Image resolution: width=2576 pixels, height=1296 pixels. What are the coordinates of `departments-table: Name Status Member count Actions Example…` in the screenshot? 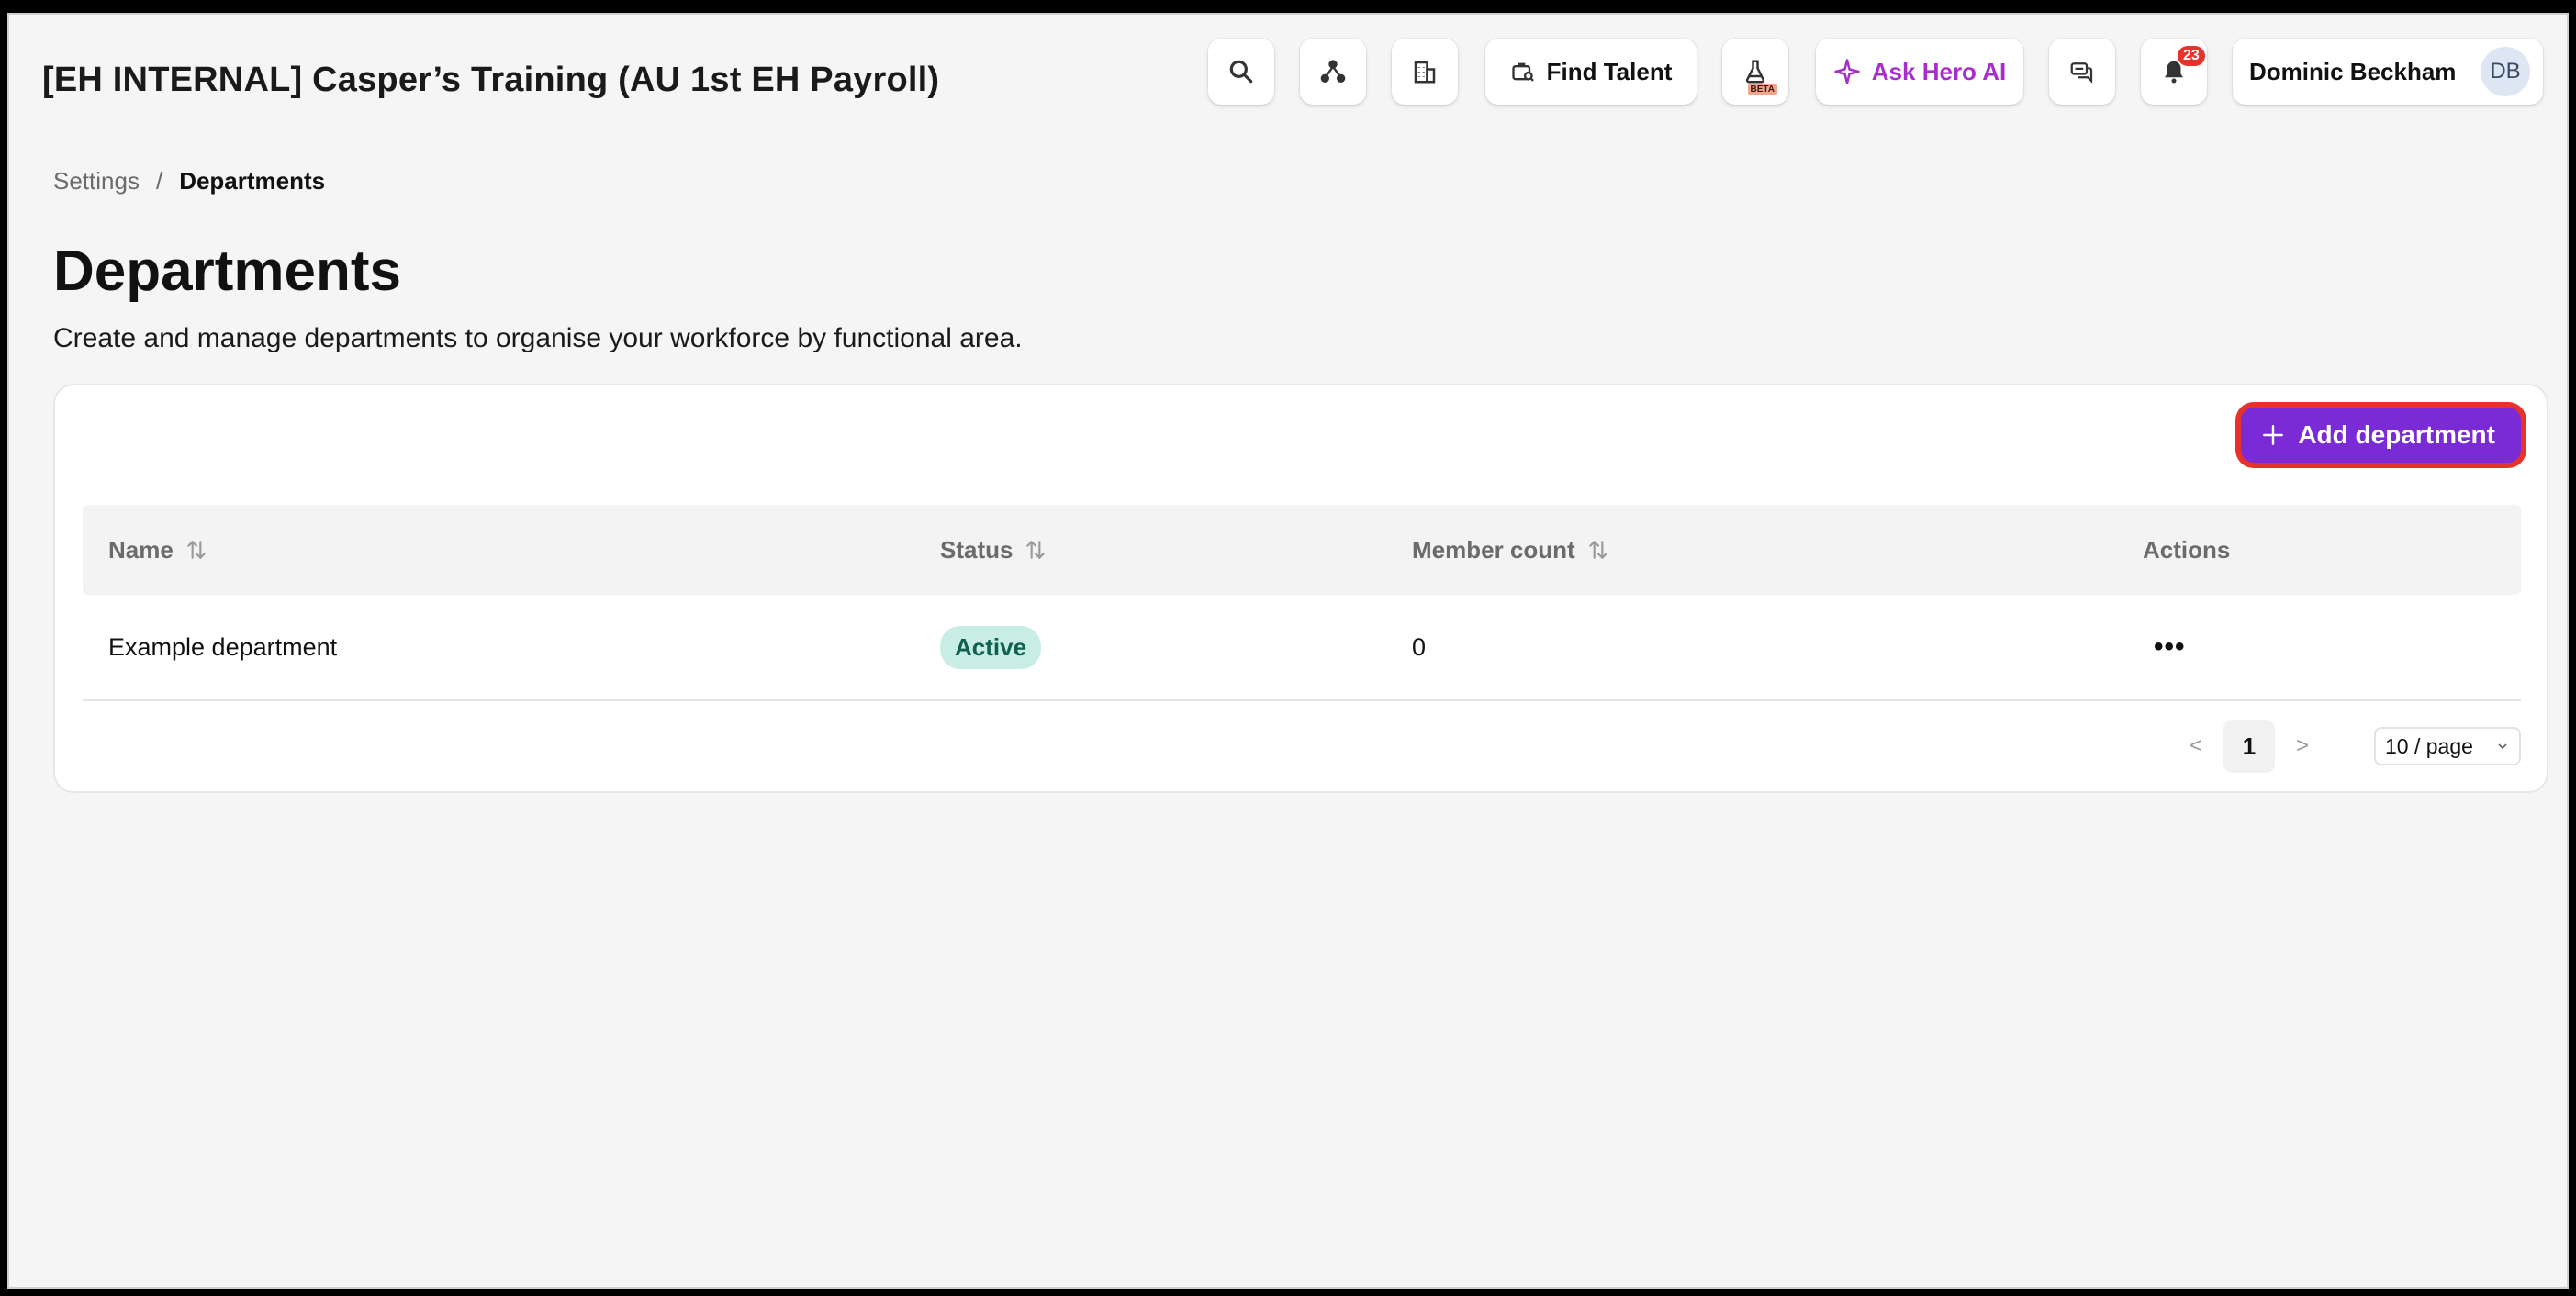 It's located at (1302, 603).